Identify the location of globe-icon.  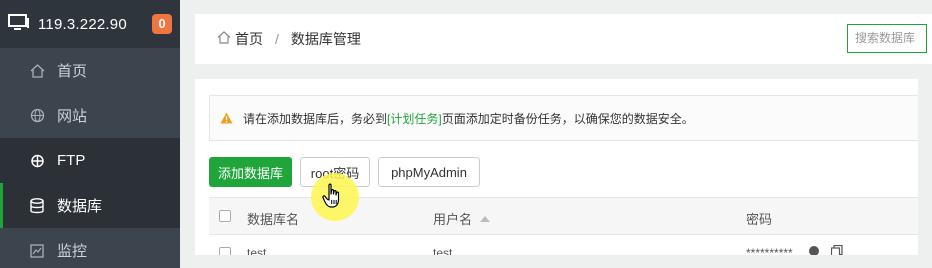
(37, 116).